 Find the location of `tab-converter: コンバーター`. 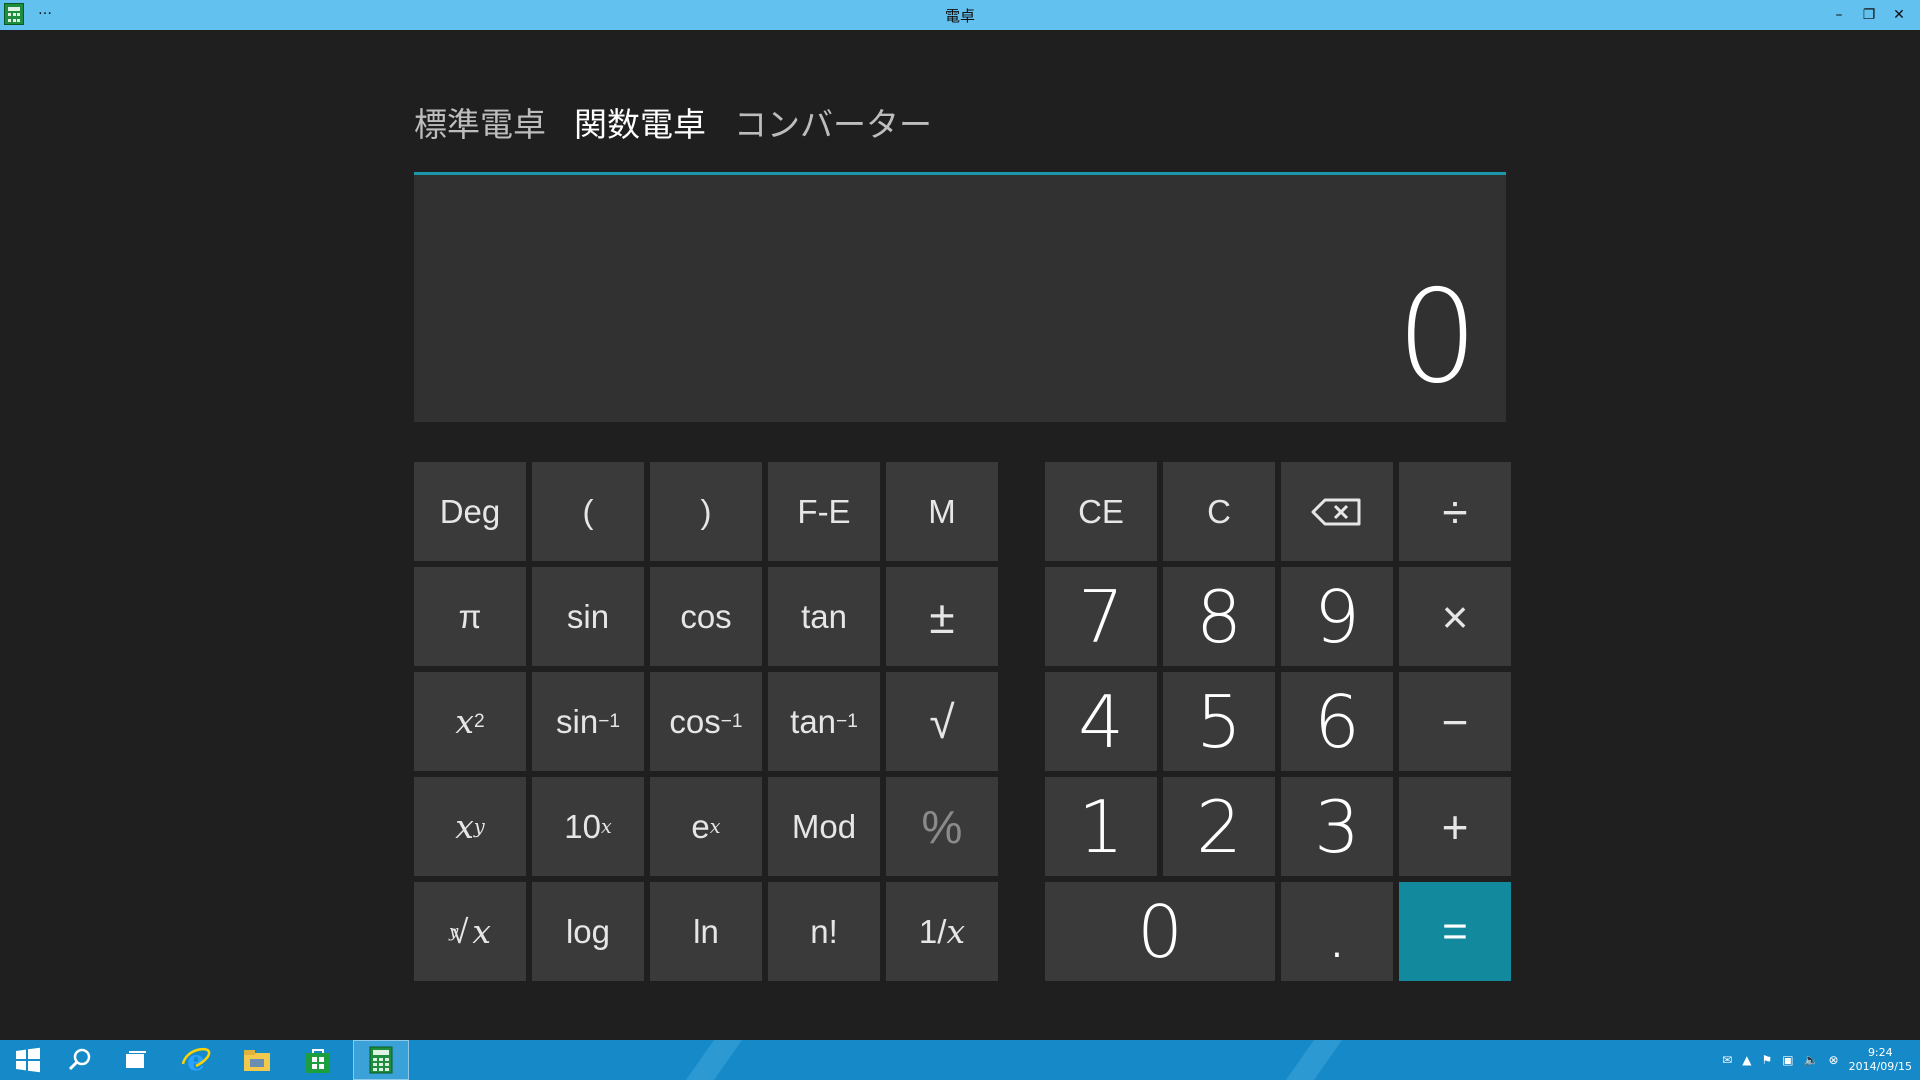

tab-converter: コンバーター is located at coordinates (833, 122).